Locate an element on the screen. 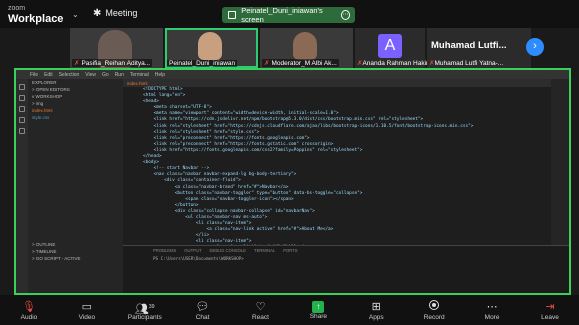 This screenshot has height=325, width=579. editor-tab: index.html is located at coordinates (137, 83).